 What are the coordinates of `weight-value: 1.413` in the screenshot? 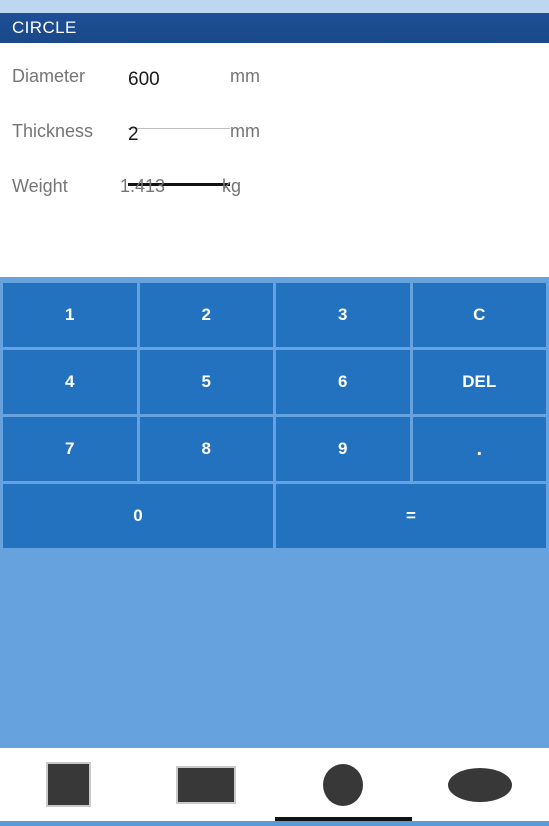 It's located at (143, 185).